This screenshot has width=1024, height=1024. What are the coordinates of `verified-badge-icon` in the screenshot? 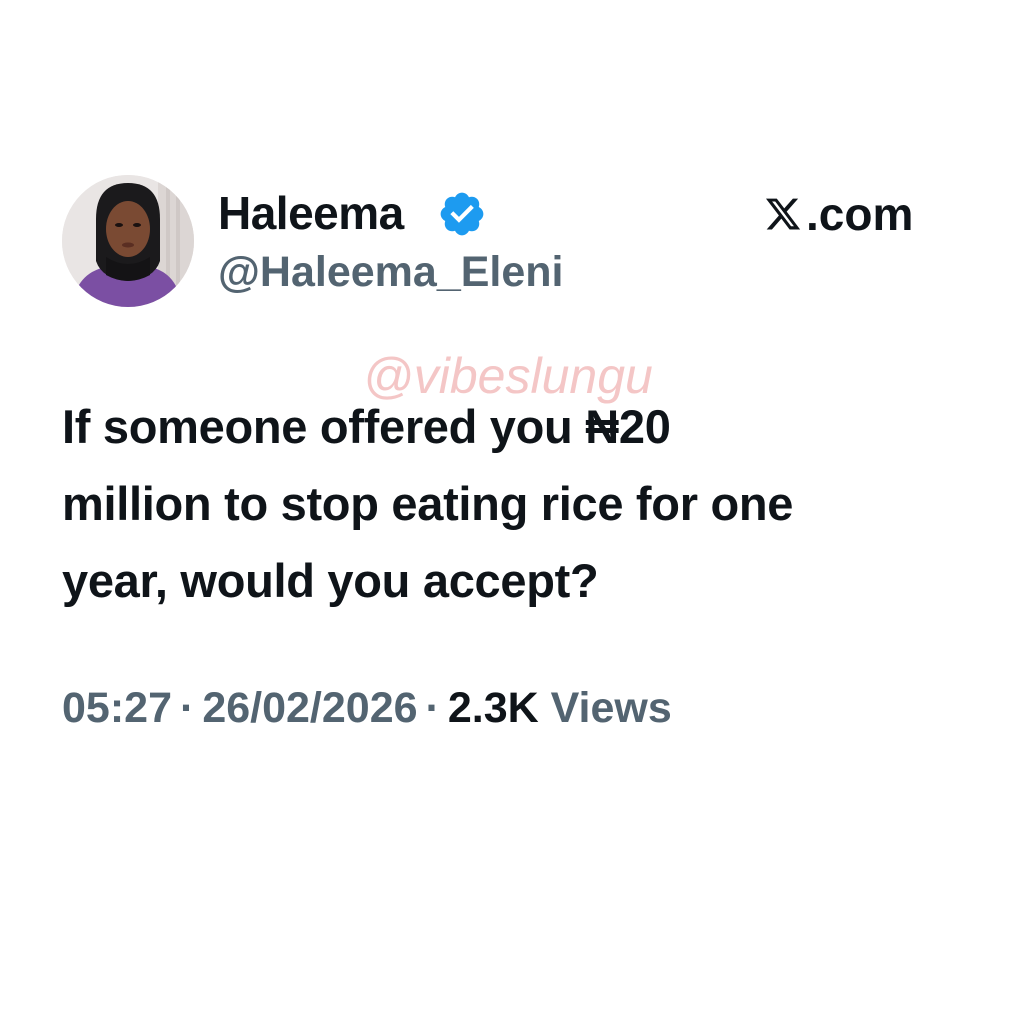 It's located at (462, 214).